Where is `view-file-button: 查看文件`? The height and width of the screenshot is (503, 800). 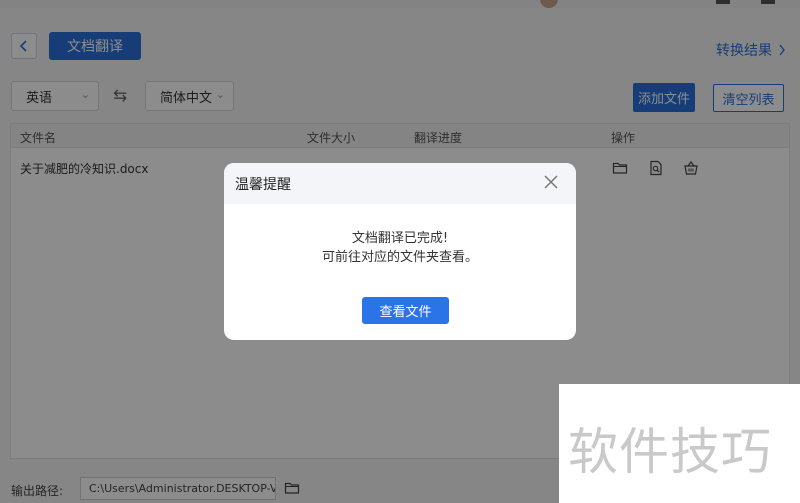
view-file-button: 查看文件 is located at coordinates (405, 310).